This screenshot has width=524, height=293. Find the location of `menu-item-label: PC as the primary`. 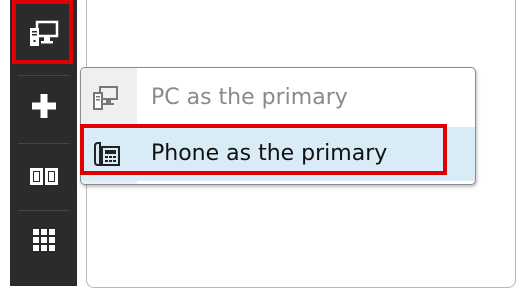

menu-item-label: PC as the primary is located at coordinates (249, 97).